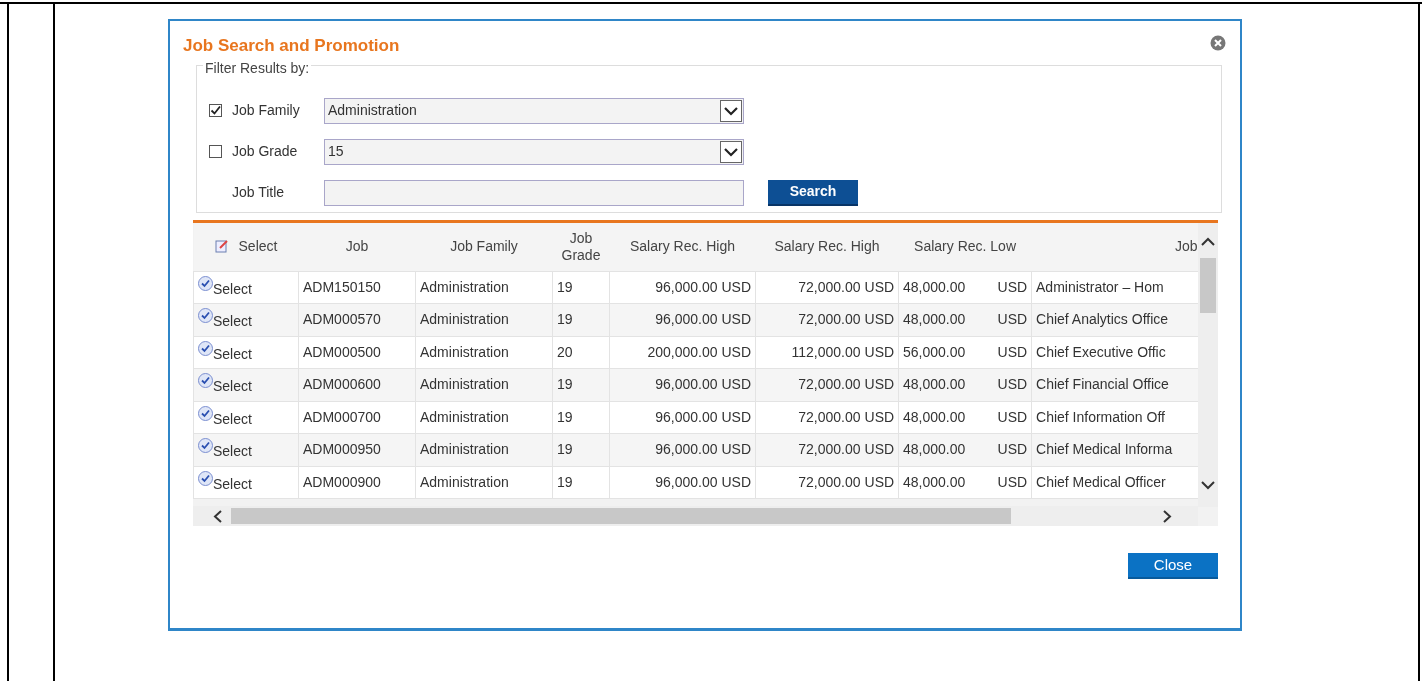 Image resolution: width=1422 pixels, height=681 pixels. I want to click on dialog-title: Job Search and Promotion, so click(291, 46).